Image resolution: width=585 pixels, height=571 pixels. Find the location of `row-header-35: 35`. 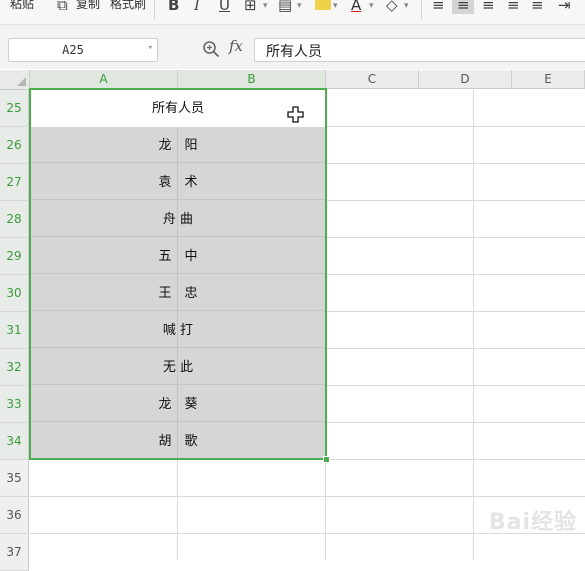

row-header-35: 35 is located at coordinates (14, 478).